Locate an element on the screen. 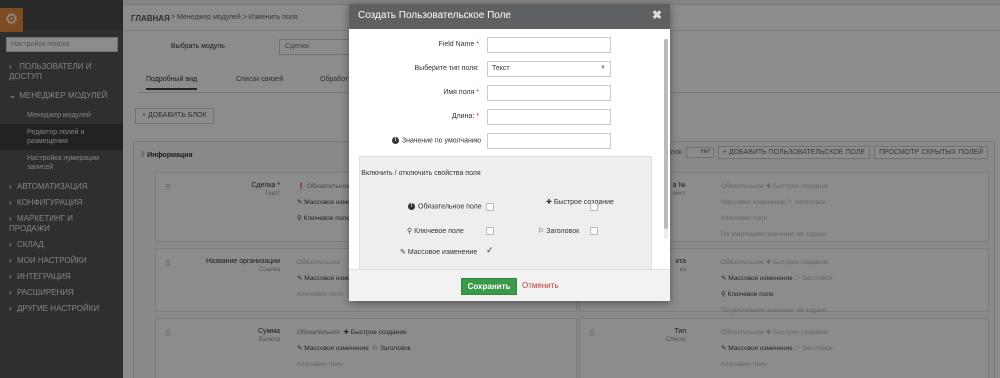  row-length: Длина: * is located at coordinates (504, 117).